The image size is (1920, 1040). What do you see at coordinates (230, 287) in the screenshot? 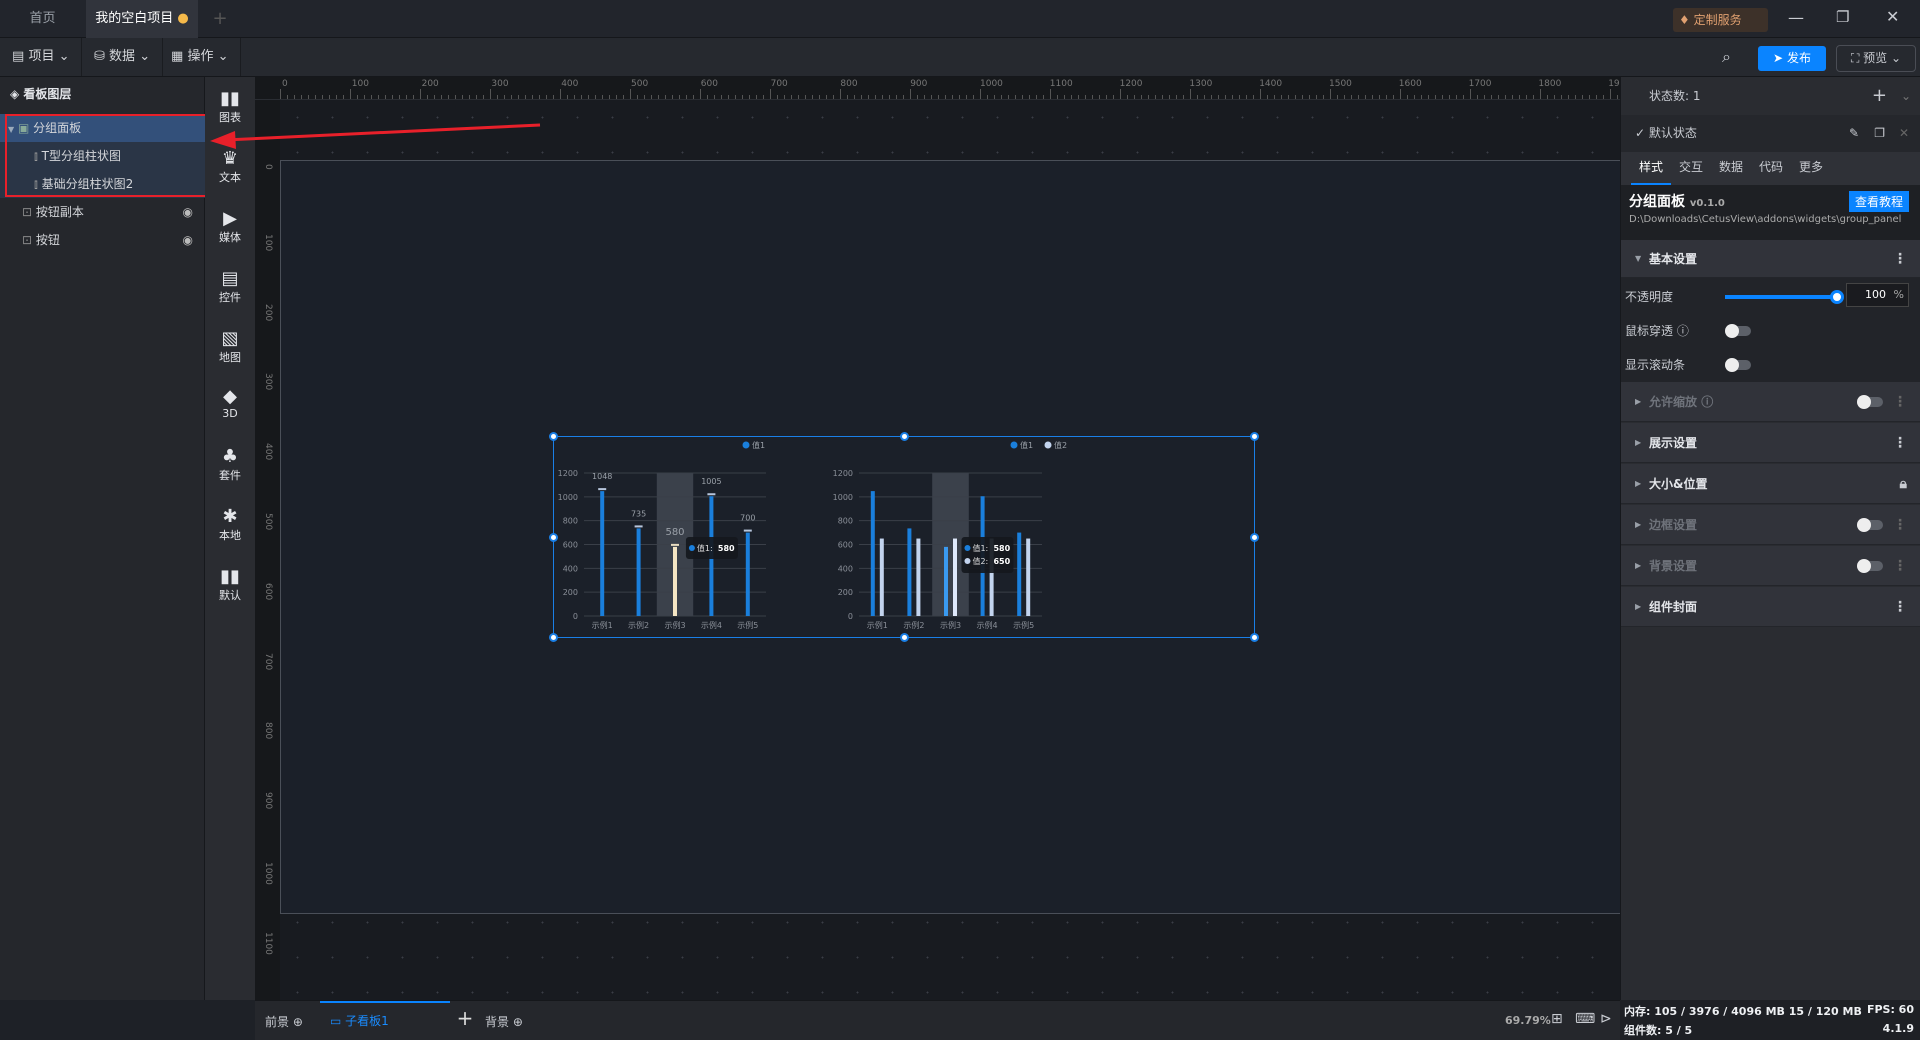
I see `widget-control: ▤ 控件` at bounding box center [230, 287].